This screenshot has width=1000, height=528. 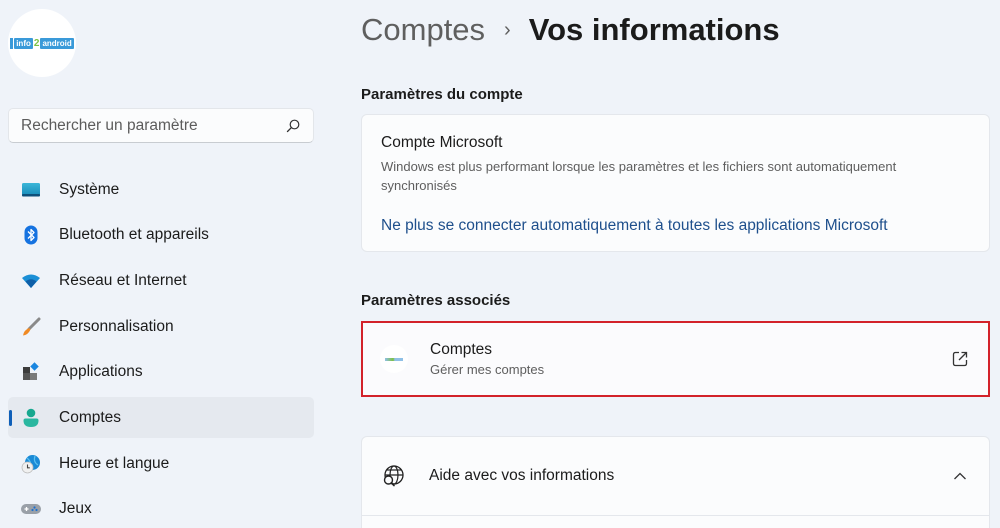 What do you see at coordinates (101, 372) in the screenshot?
I see `sidebar-item-label: Applications` at bounding box center [101, 372].